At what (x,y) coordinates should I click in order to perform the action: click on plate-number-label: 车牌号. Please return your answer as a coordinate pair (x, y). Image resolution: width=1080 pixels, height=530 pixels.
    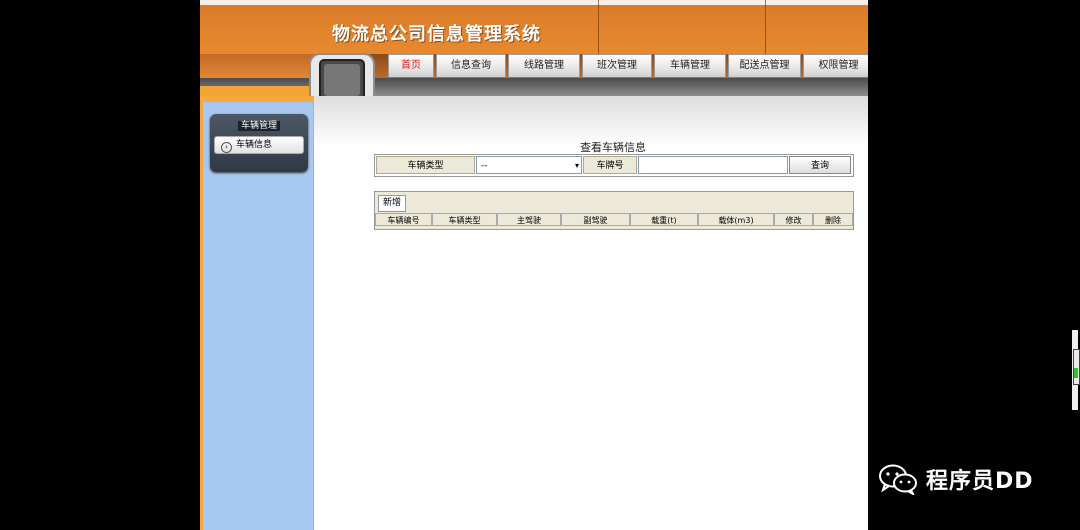
    Looking at the image, I should click on (610, 165).